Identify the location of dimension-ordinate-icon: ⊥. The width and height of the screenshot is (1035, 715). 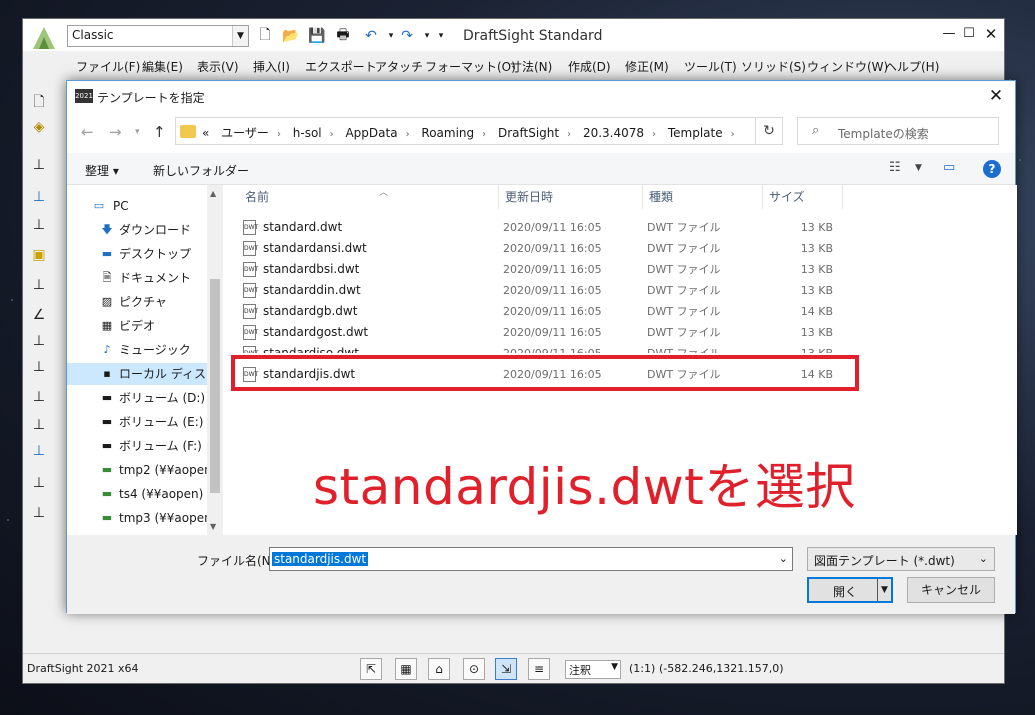
(39, 343).